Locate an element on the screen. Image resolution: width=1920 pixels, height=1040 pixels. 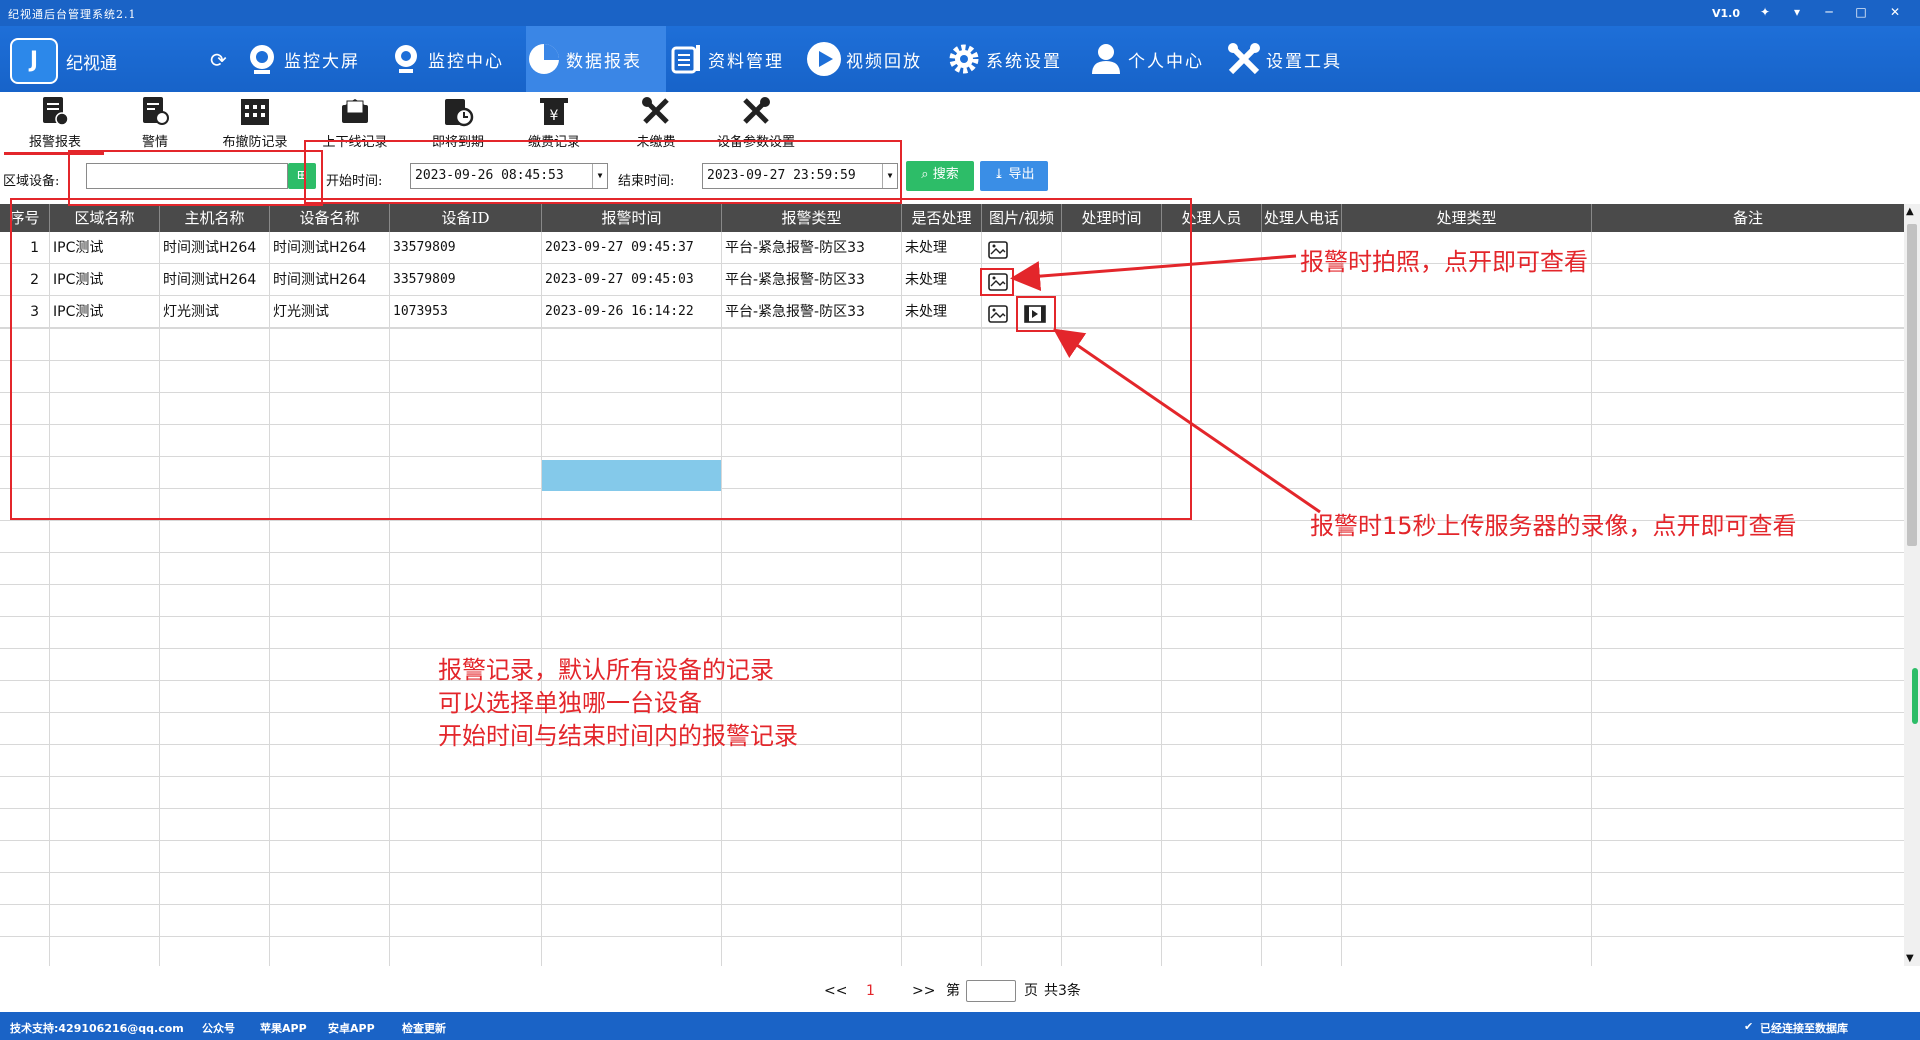
annotation-note-1: 报警记录，默认所有设备的记录 is located at coordinates (606, 670).